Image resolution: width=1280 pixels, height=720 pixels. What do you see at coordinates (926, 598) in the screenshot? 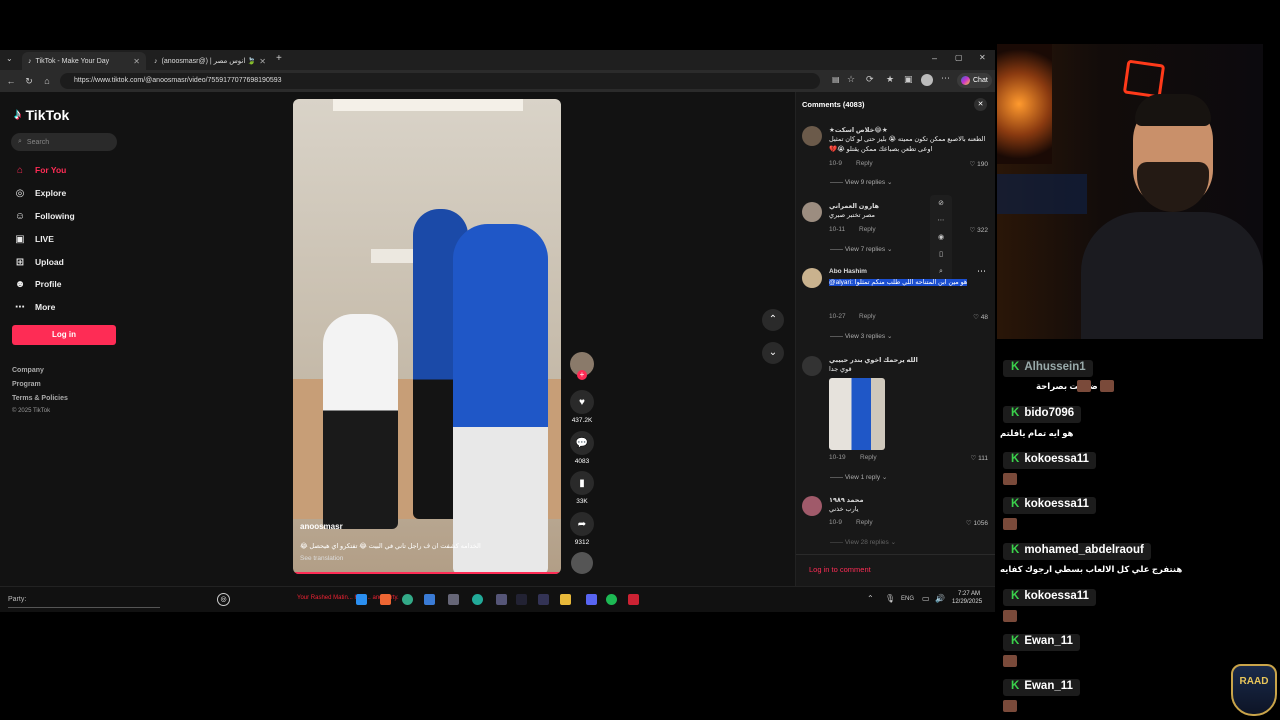
I see `network-icon: ▭` at bounding box center [926, 598].